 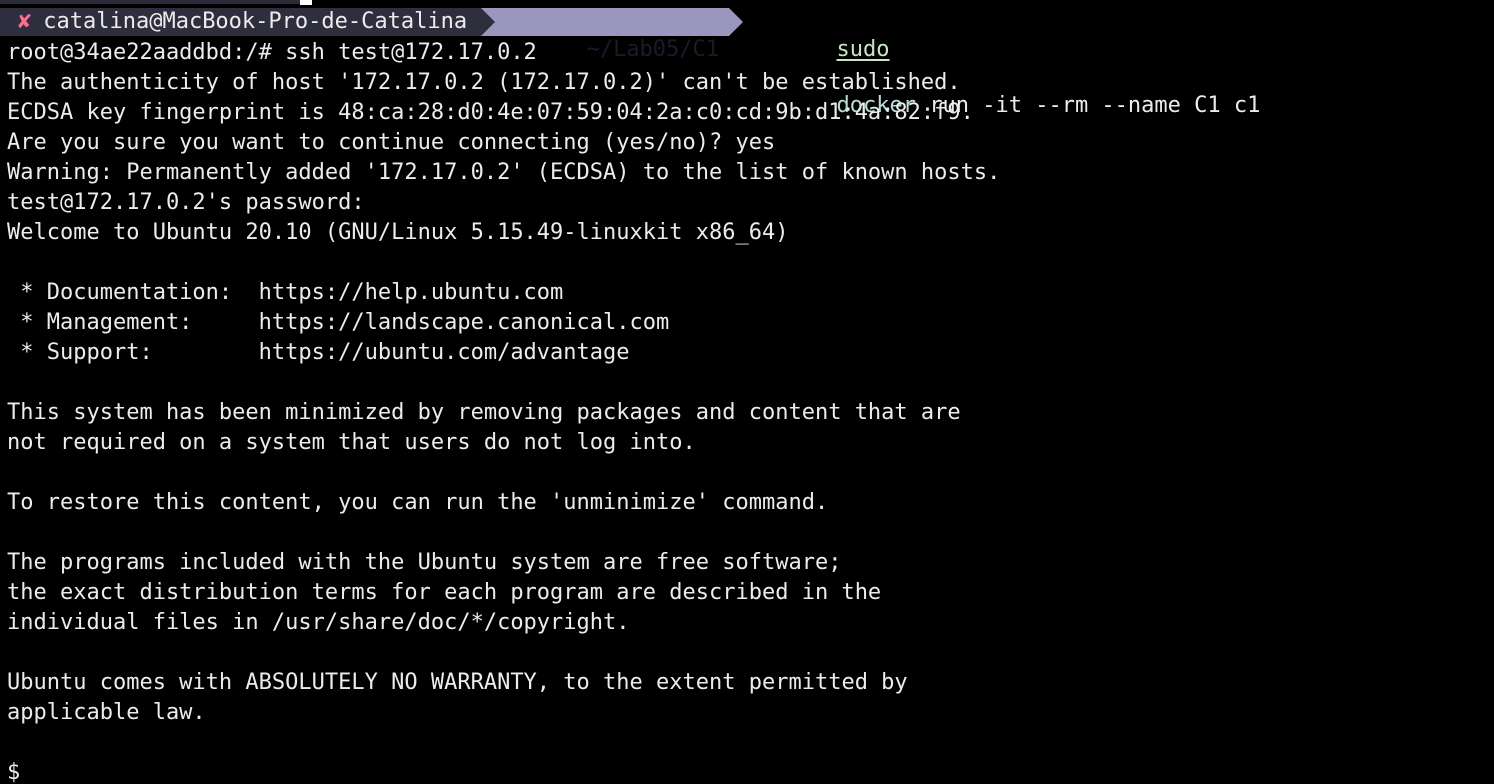 I want to click on powerline-separator, so click(x=488, y=22).